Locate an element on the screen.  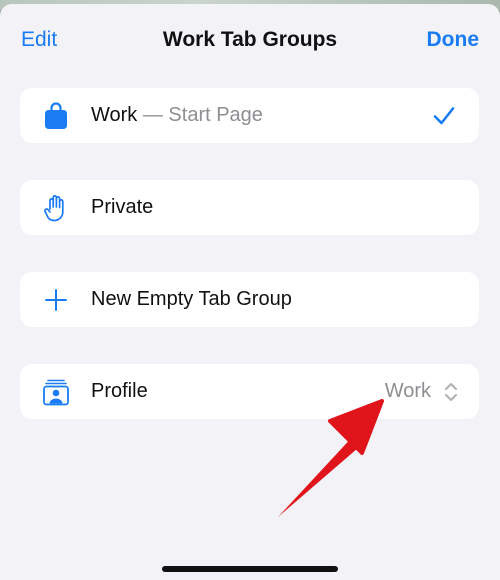
navigation-bar: Edit Work Tab Groups Done is located at coordinates (250, 39).